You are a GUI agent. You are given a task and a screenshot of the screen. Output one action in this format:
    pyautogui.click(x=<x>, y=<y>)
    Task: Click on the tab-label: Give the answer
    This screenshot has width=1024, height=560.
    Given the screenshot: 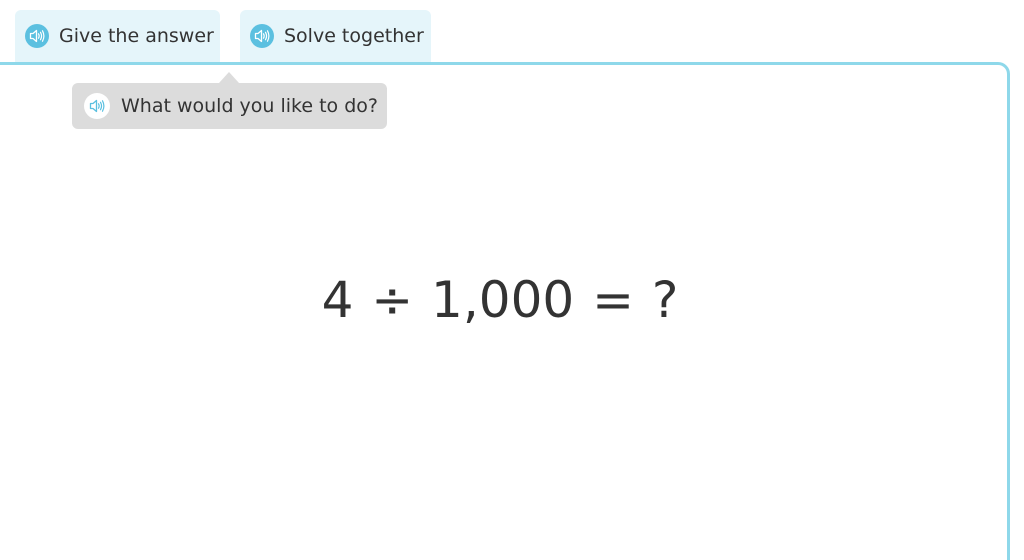 What is the action you would take?
    pyautogui.click(x=136, y=36)
    